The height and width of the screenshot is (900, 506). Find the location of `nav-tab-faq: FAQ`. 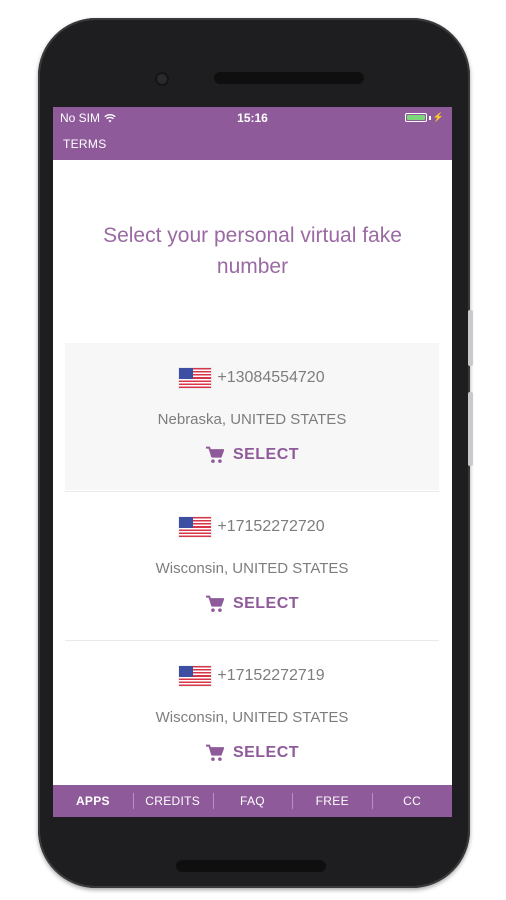

nav-tab-faq: FAQ is located at coordinates (252, 801).